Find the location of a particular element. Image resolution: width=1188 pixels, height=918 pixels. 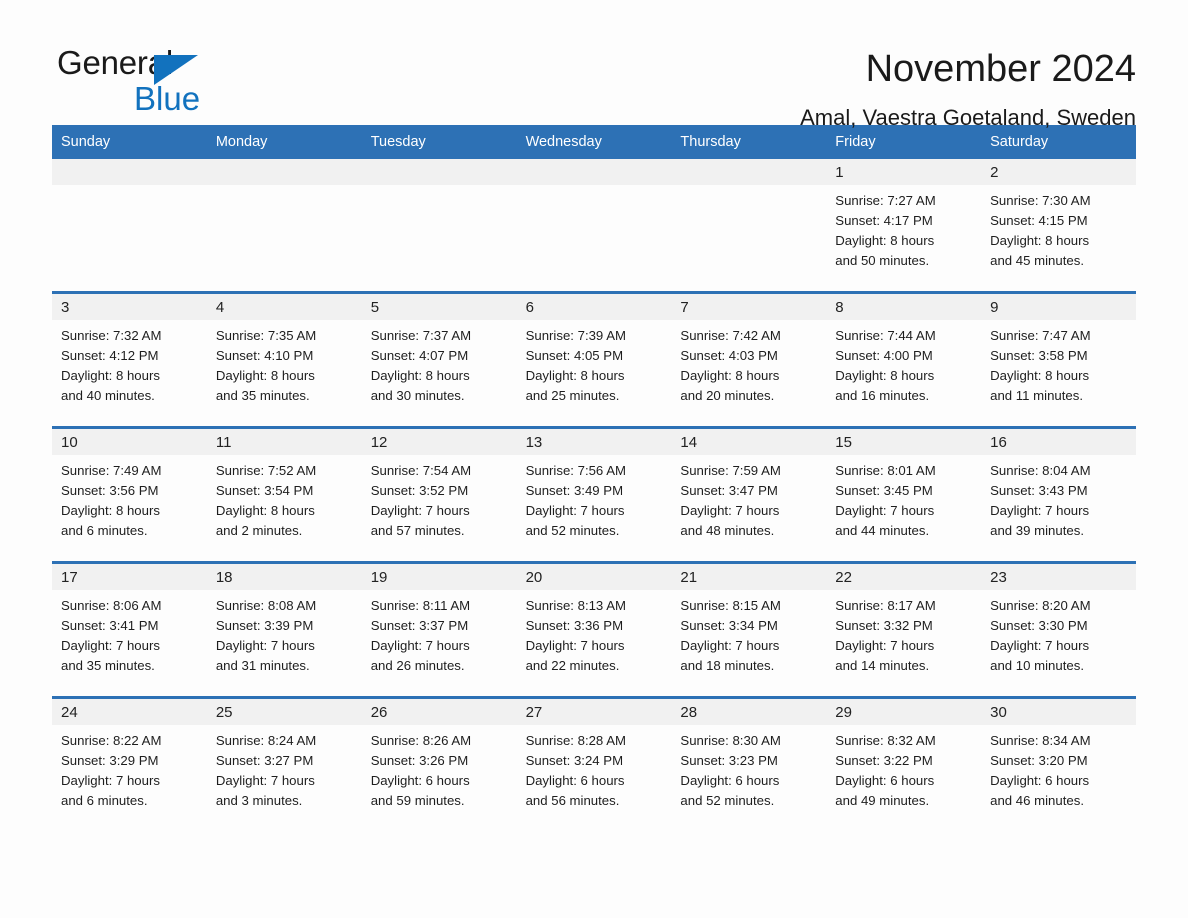

general-blue-logo: General Blue is located at coordinates (157, 80).